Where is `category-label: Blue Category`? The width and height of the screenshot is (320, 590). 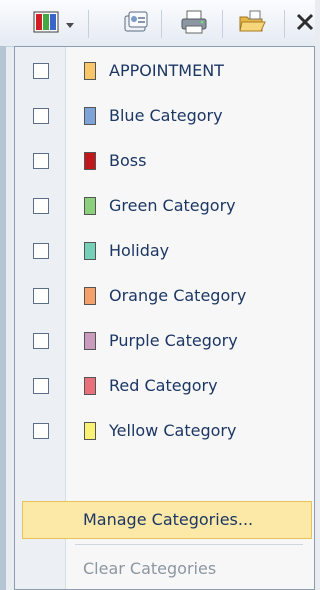
category-label: Blue Category is located at coordinates (166, 115).